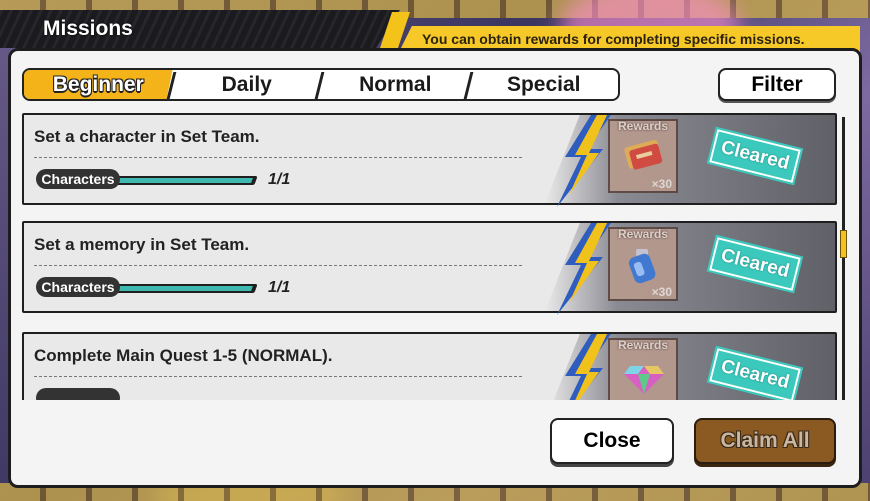  I want to click on tab-beginner: Beginner, so click(98, 84).